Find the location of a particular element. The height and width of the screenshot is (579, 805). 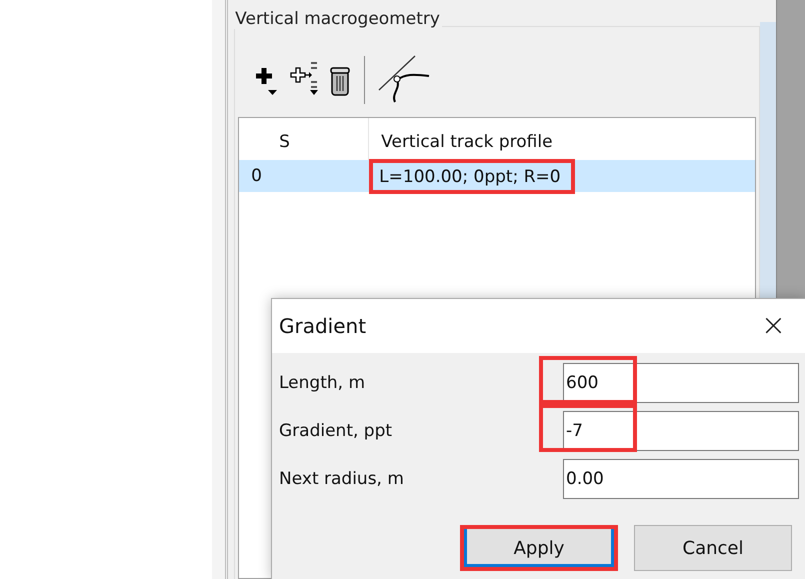

field-label: Length, m is located at coordinates (322, 383).